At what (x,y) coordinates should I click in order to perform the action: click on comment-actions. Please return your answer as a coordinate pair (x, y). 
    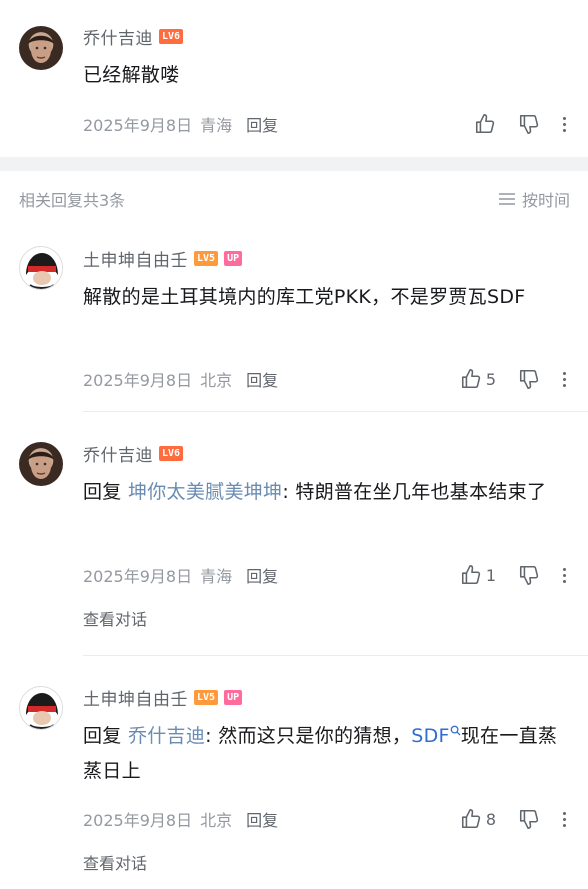
    Looking at the image, I should click on (524, 124).